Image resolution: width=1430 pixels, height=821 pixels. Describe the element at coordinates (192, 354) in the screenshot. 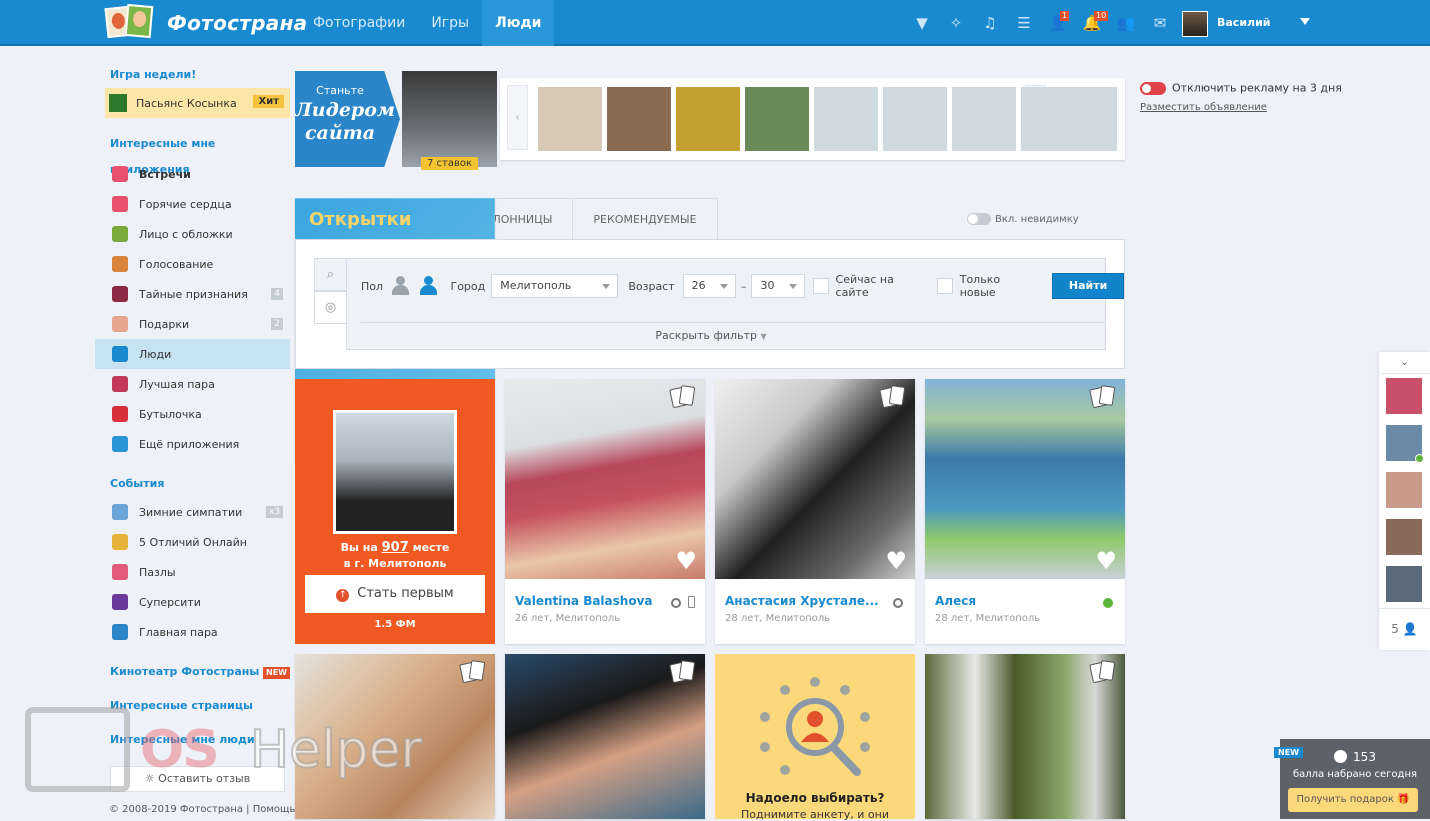

I see `sidebar-item: Люди` at that location.